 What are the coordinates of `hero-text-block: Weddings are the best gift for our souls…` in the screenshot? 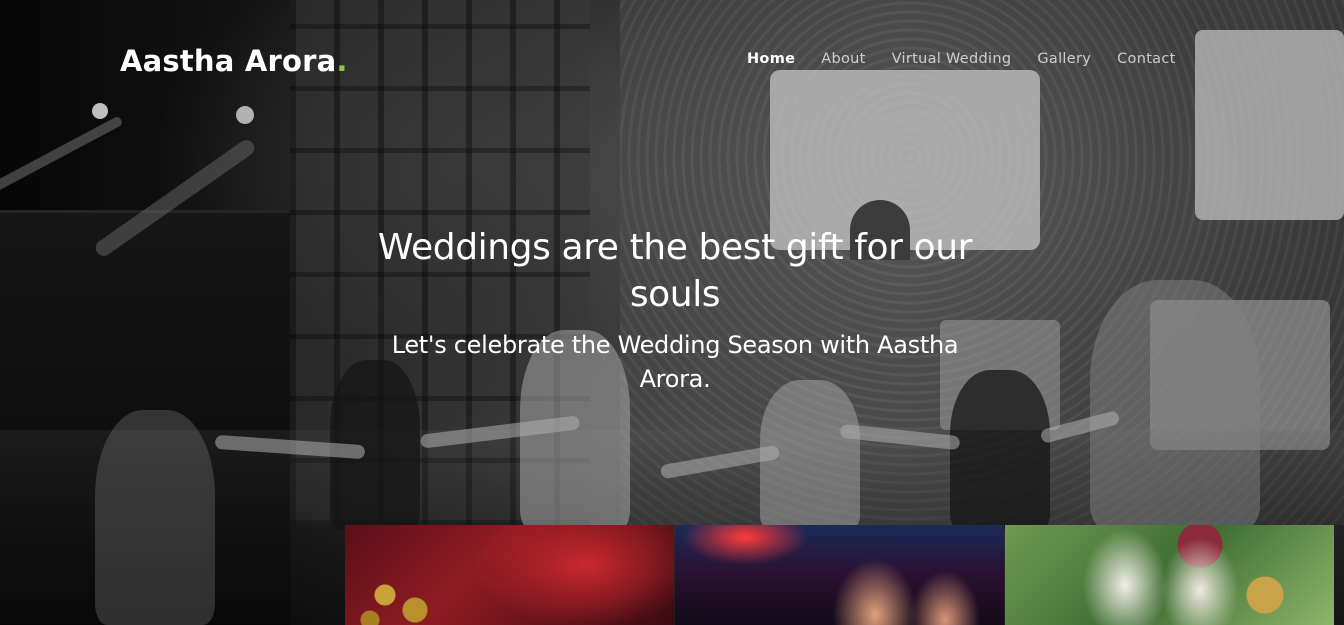 It's located at (675, 310).